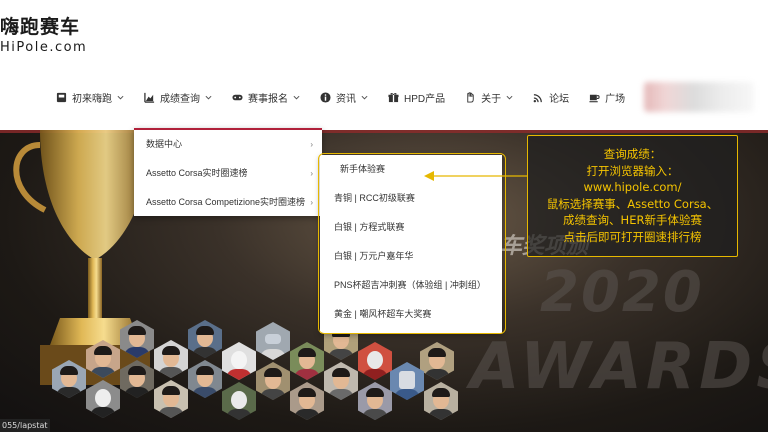 This screenshot has height=432, width=768. Describe the element at coordinates (632, 154) in the screenshot. I see `callout-line: 查询成绩：` at that location.